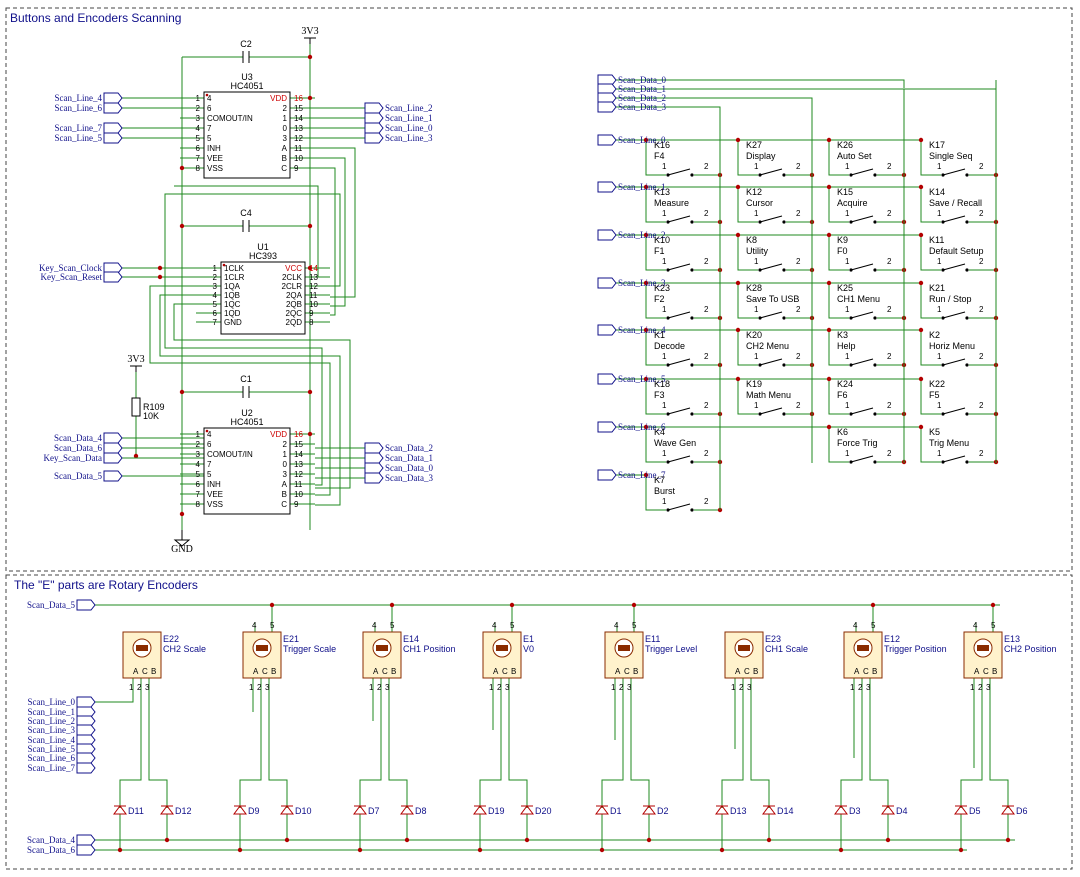  Describe the element at coordinates (858, 299) in the screenshot. I see `key-label: CH1 Menu` at that location.